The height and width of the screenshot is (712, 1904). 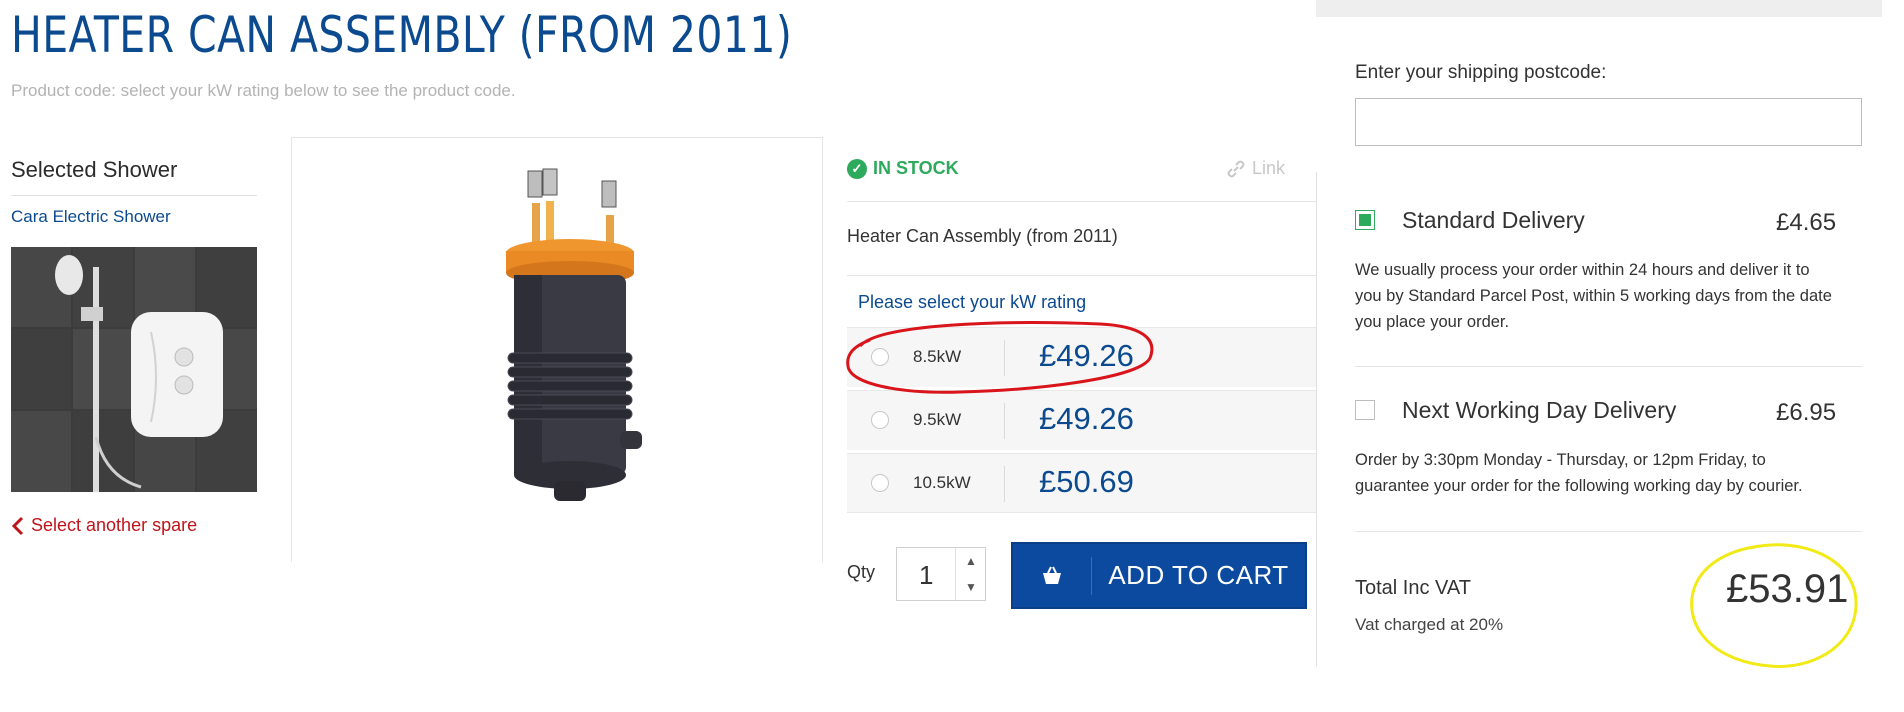 I want to click on quantity-stepper: 1 ▲ ▼, so click(x=941, y=574).